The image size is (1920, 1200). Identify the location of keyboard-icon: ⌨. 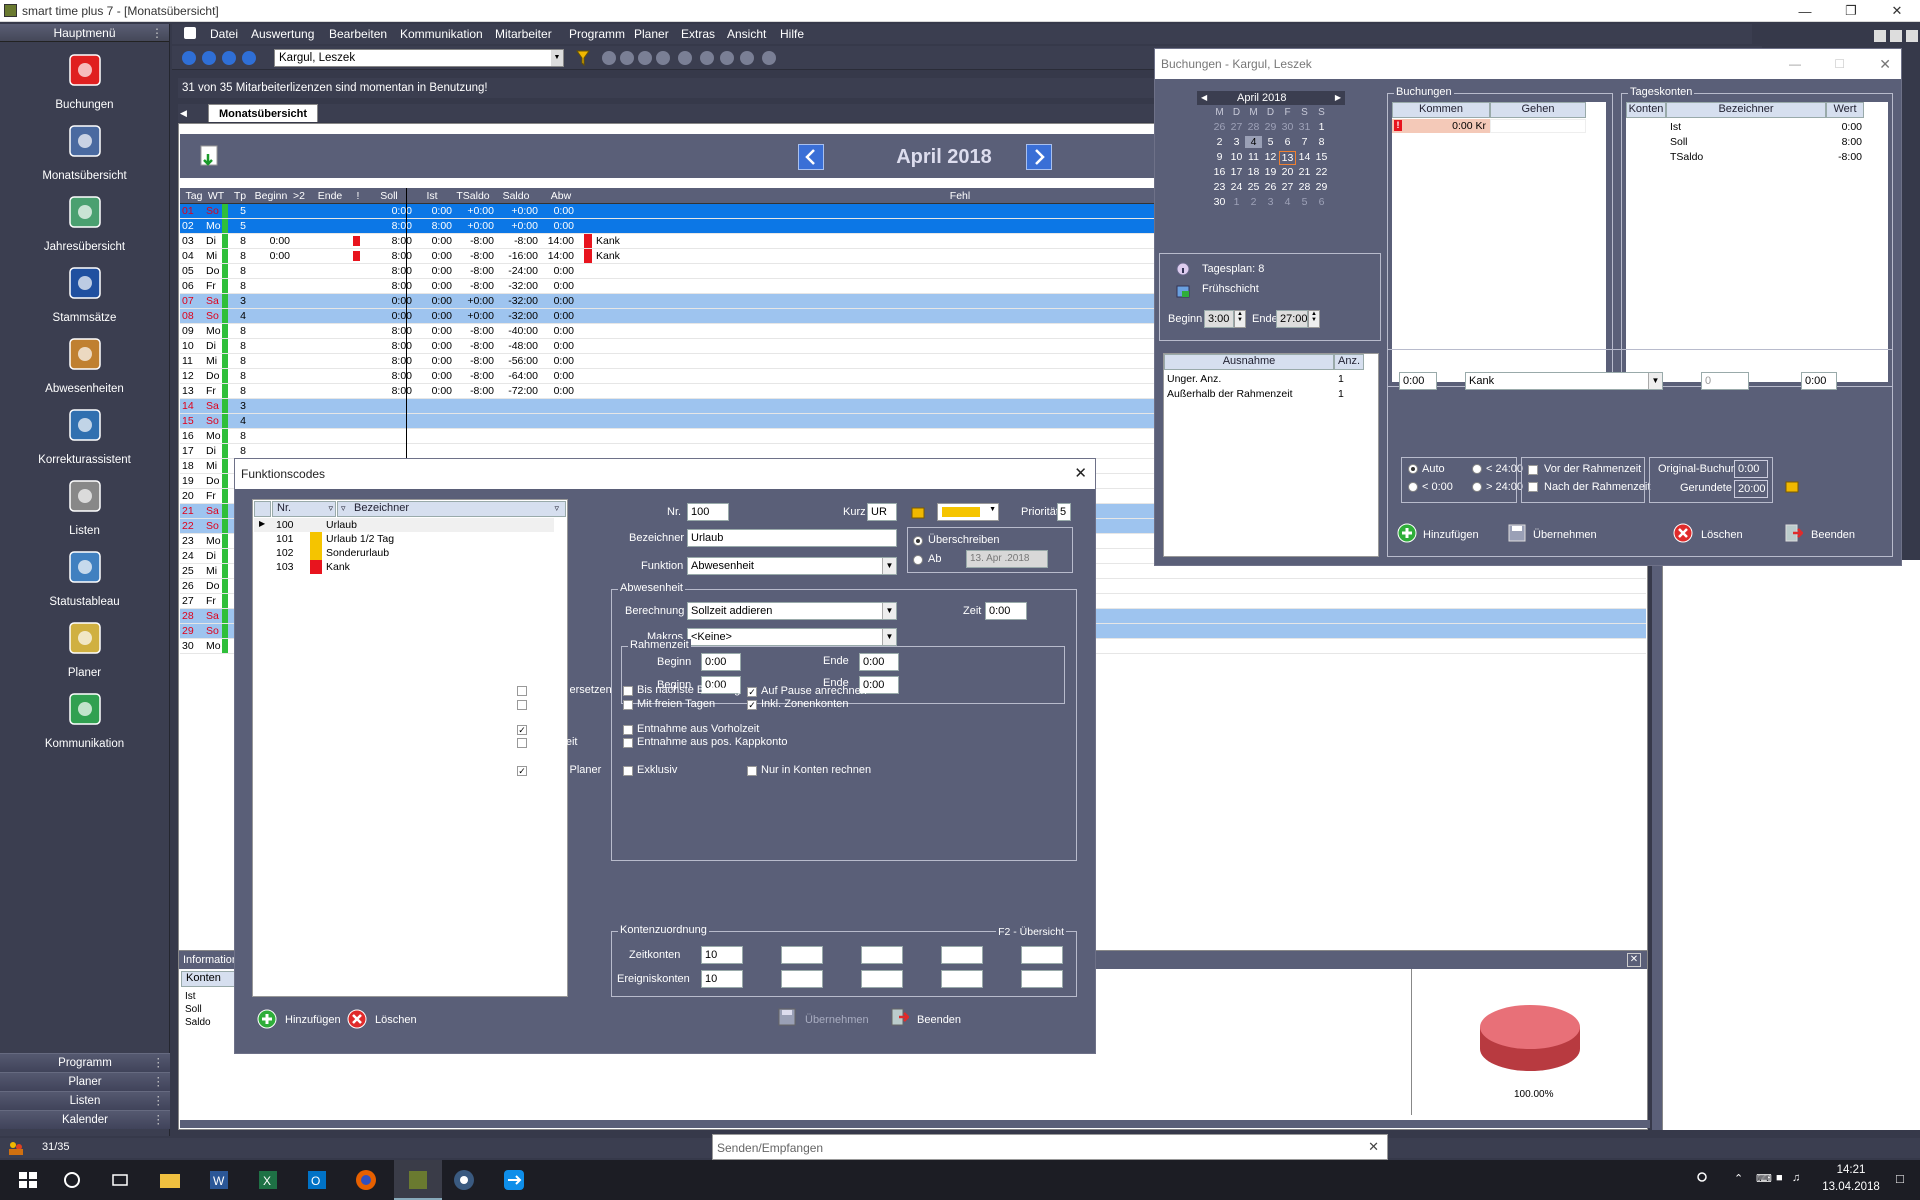
(1764, 1178).